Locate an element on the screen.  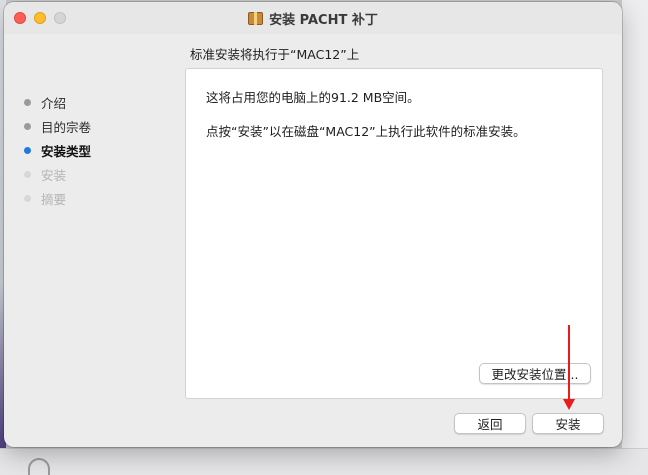
window-title: 安装 PACHT 补丁 is located at coordinates (323, 20).